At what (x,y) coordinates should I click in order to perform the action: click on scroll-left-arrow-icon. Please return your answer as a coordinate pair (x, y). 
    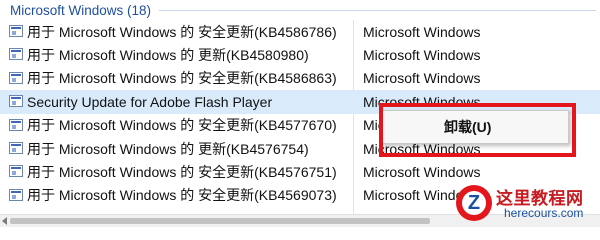
    Looking at the image, I should click on (4, 221).